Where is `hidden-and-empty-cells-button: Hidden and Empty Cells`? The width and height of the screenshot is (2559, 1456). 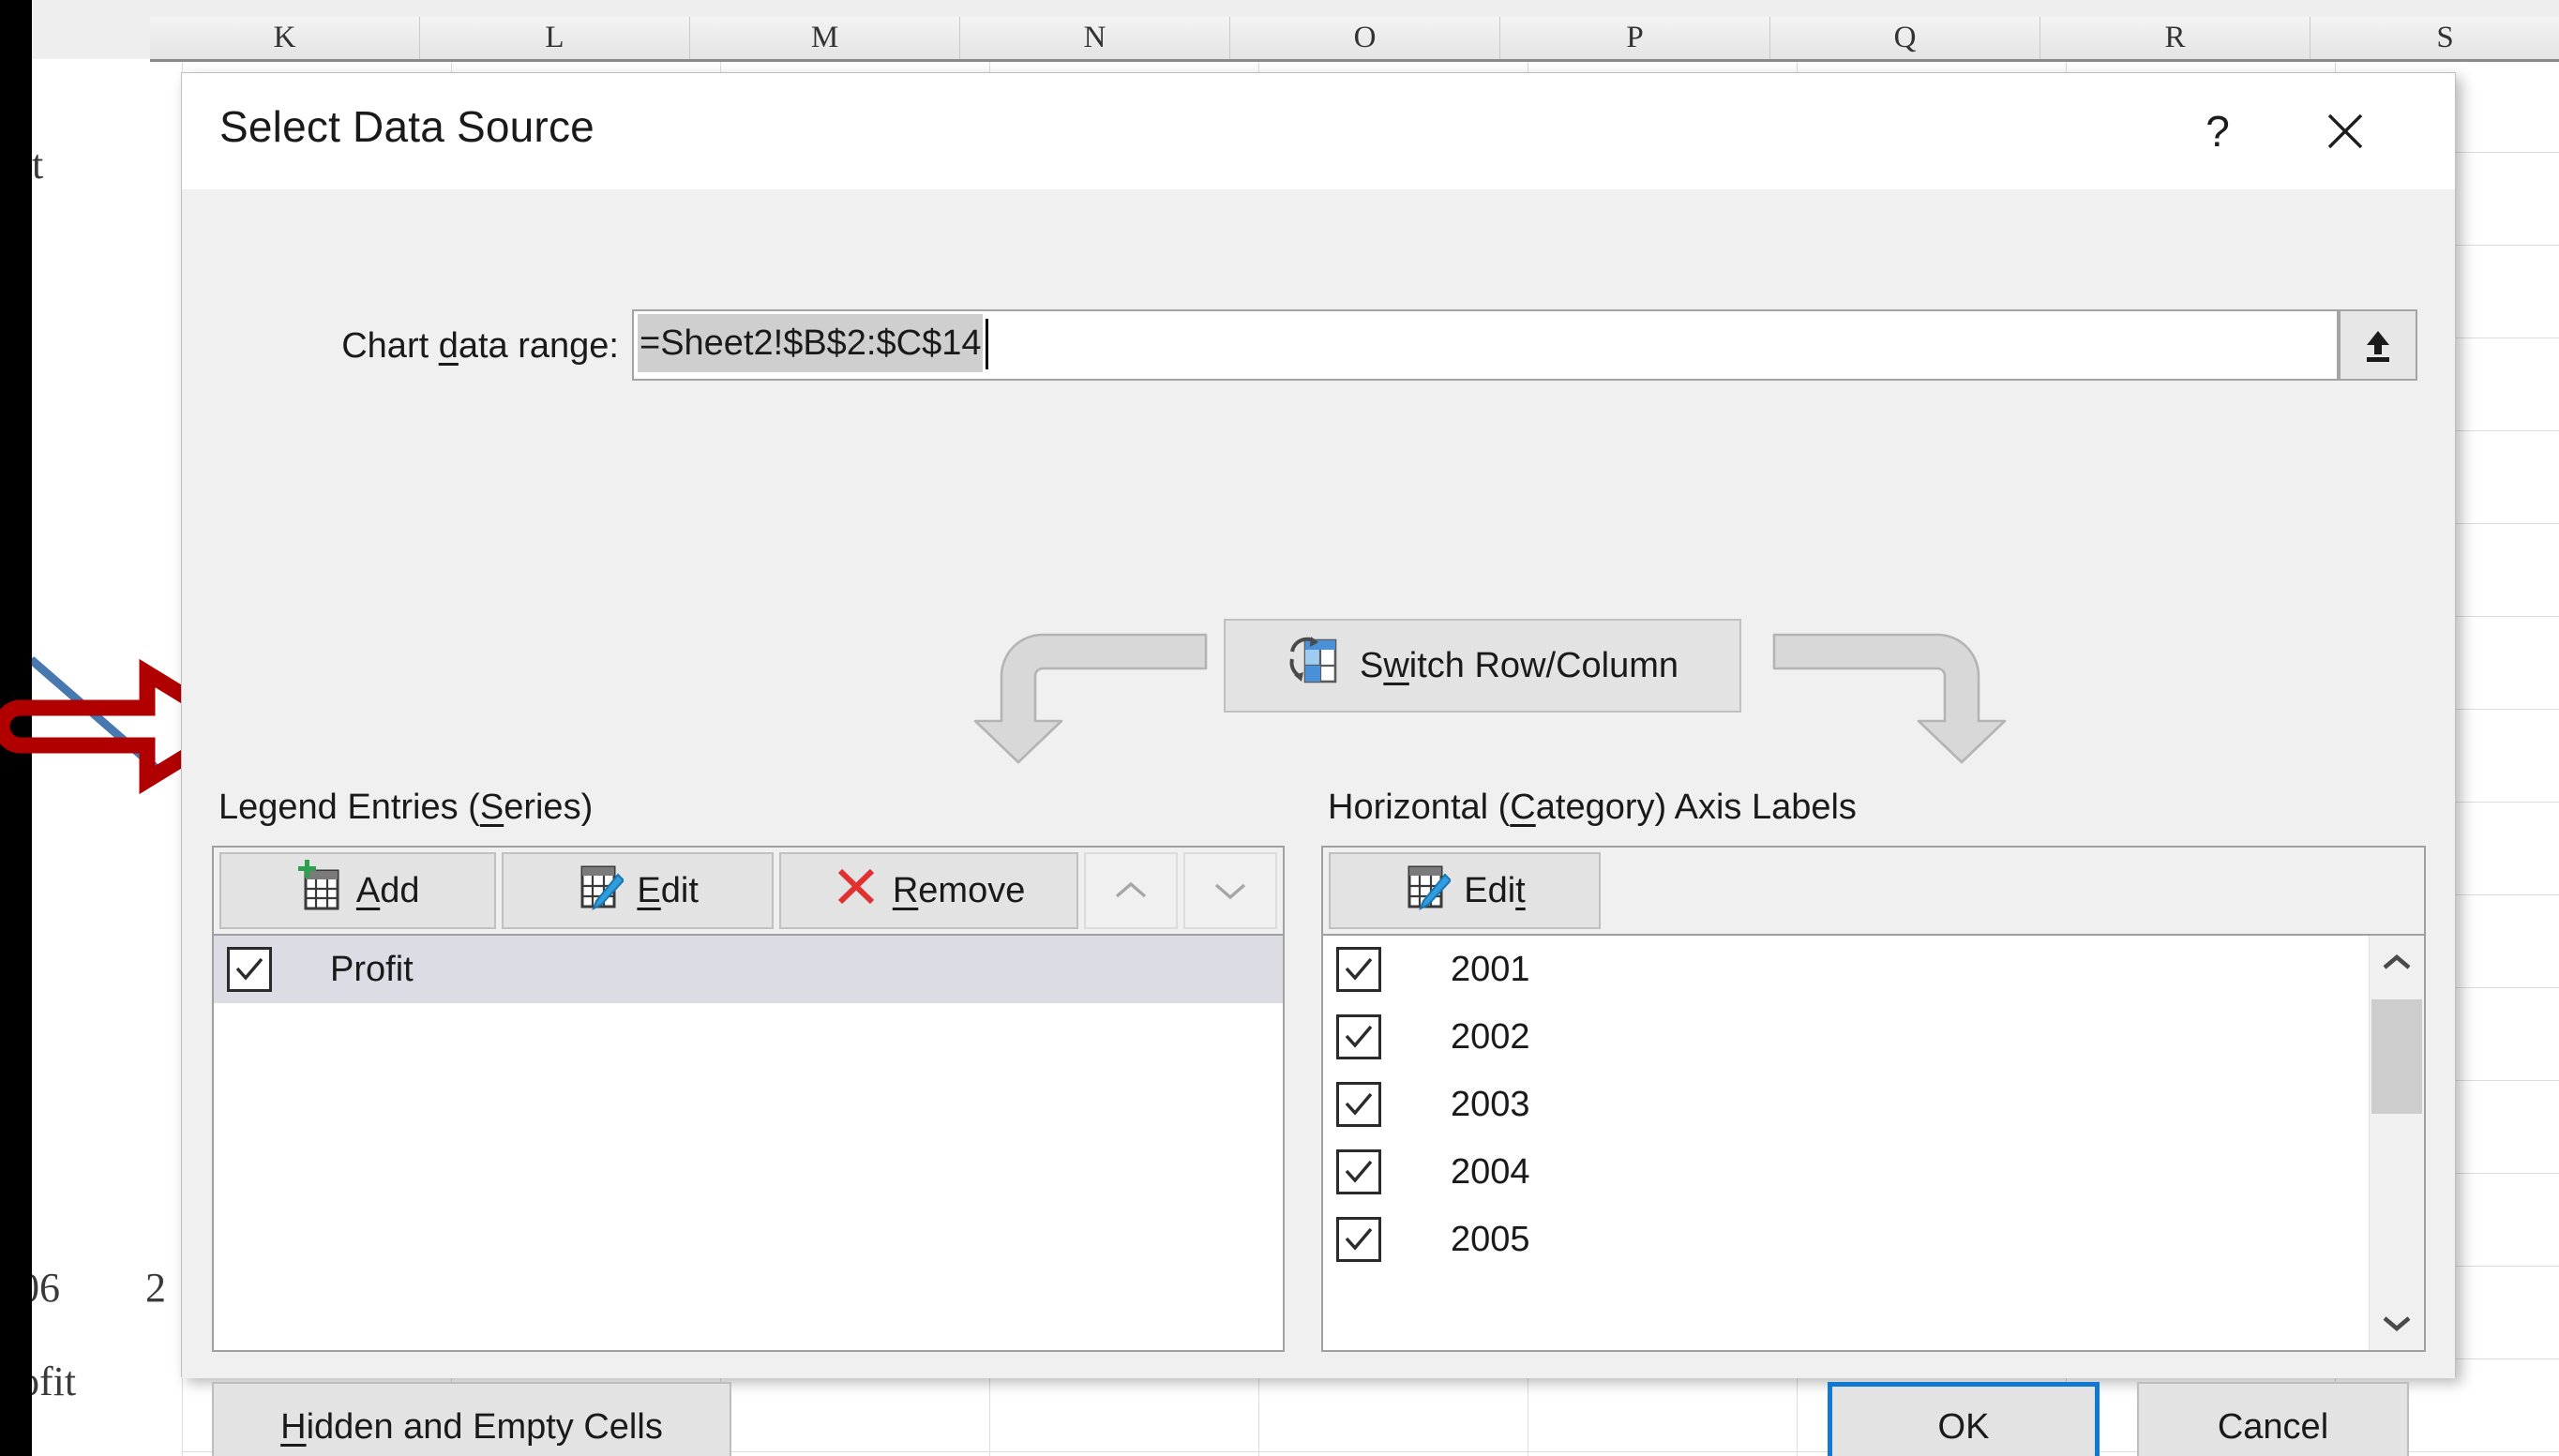 hidden-and-empty-cells-button: Hidden and Empty Cells is located at coordinates (471, 1419).